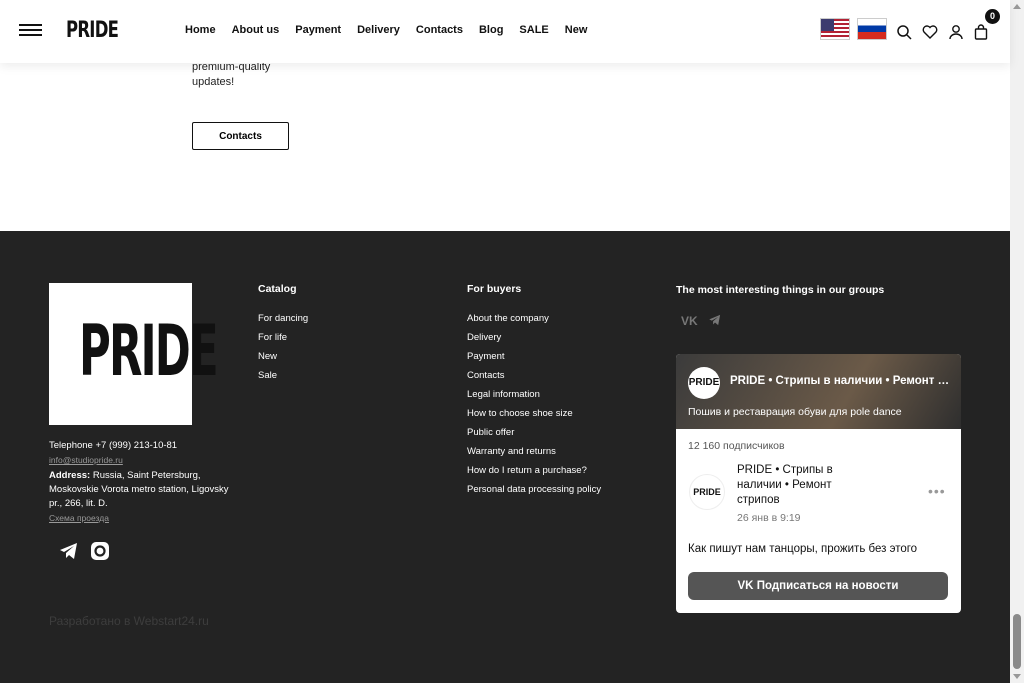  I want to click on footer-logo: PRIDE, so click(134, 354).